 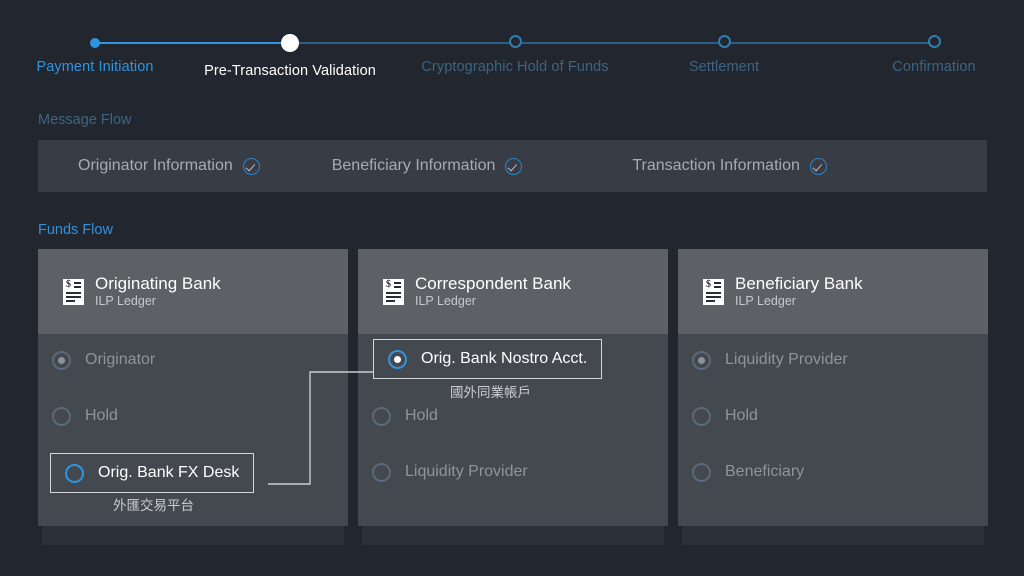 What do you see at coordinates (786, 359) in the screenshot?
I see `funds-node-label-2-0: Liquidity Provider` at bounding box center [786, 359].